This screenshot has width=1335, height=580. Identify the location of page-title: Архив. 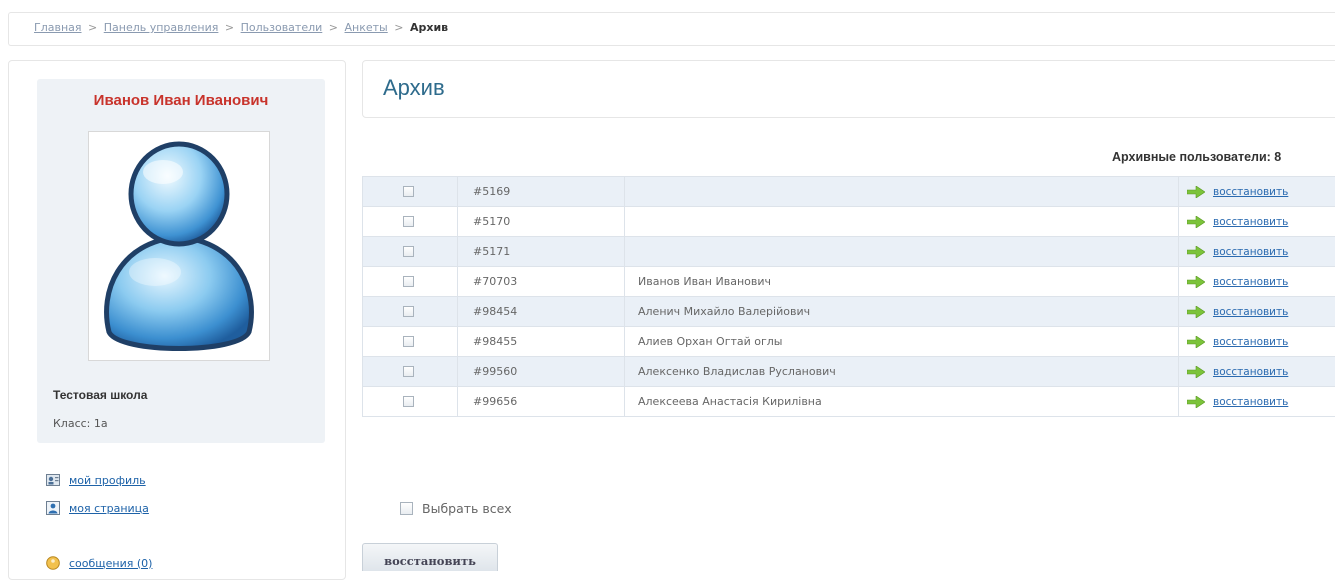
(414, 88).